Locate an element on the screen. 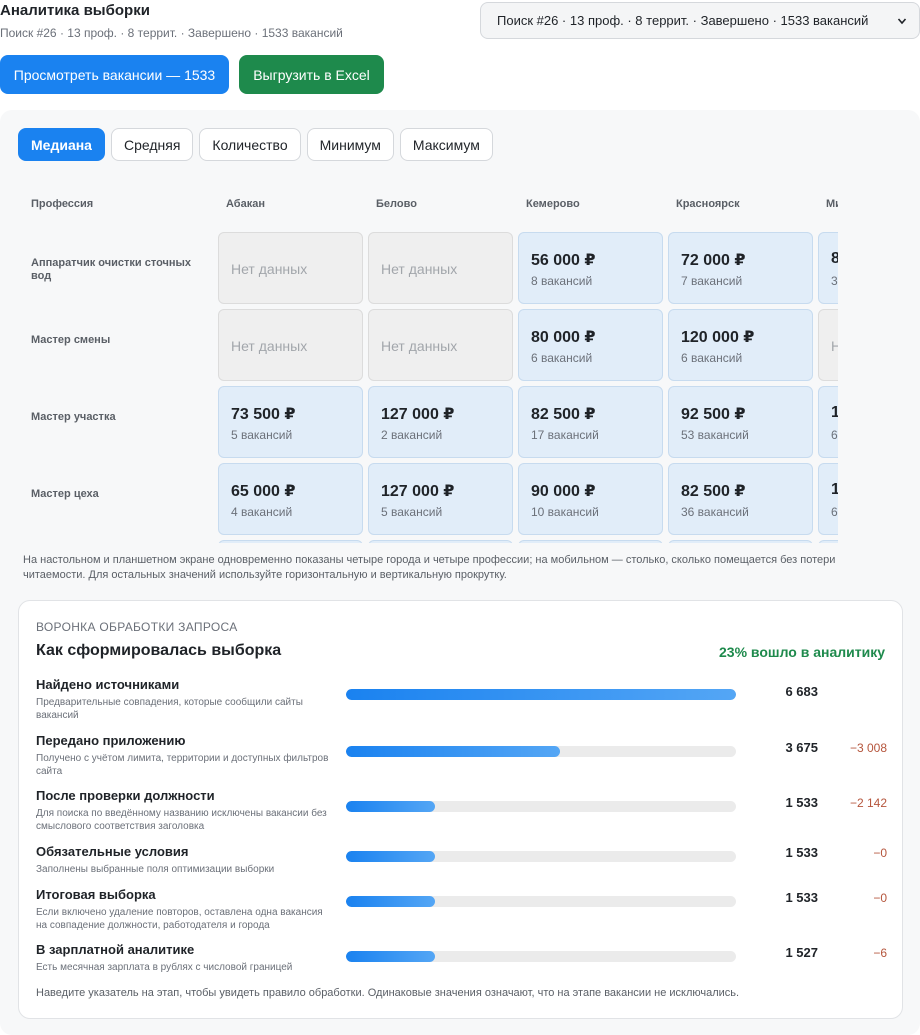 This screenshot has width=920, height=1035. city-column-header: Белово is located at coordinates (396, 204).